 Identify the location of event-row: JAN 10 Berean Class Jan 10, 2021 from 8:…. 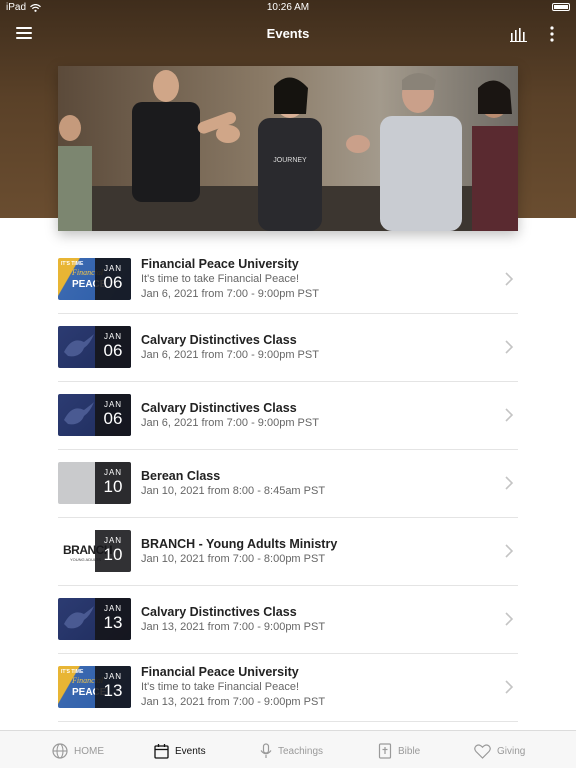
(288, 484).